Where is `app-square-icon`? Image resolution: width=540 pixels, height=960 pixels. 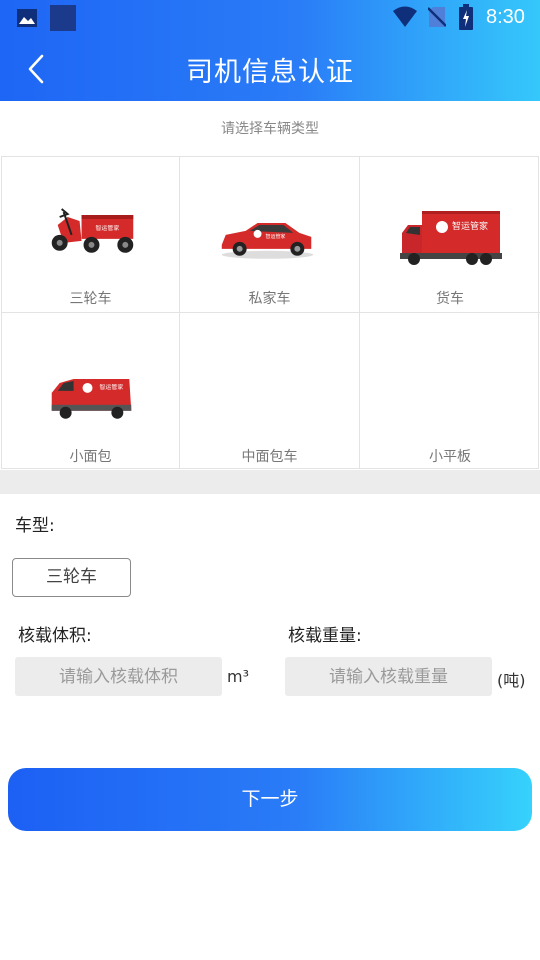
app-square-icon is located at coordinates (63, 18).